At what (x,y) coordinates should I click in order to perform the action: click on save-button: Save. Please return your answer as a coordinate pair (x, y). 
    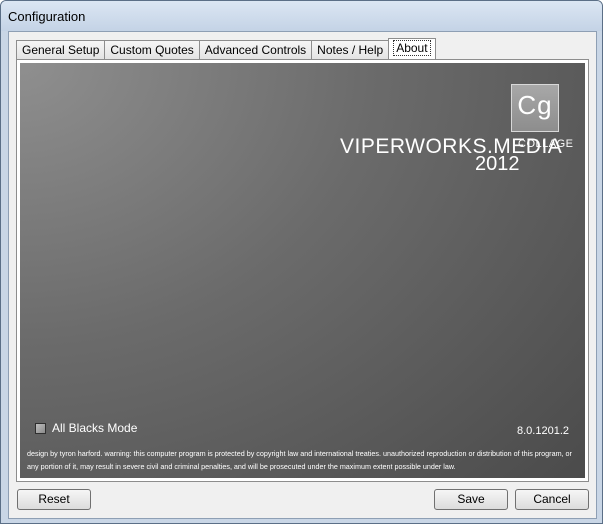
    Looking at the image, I should click on (471, 499).